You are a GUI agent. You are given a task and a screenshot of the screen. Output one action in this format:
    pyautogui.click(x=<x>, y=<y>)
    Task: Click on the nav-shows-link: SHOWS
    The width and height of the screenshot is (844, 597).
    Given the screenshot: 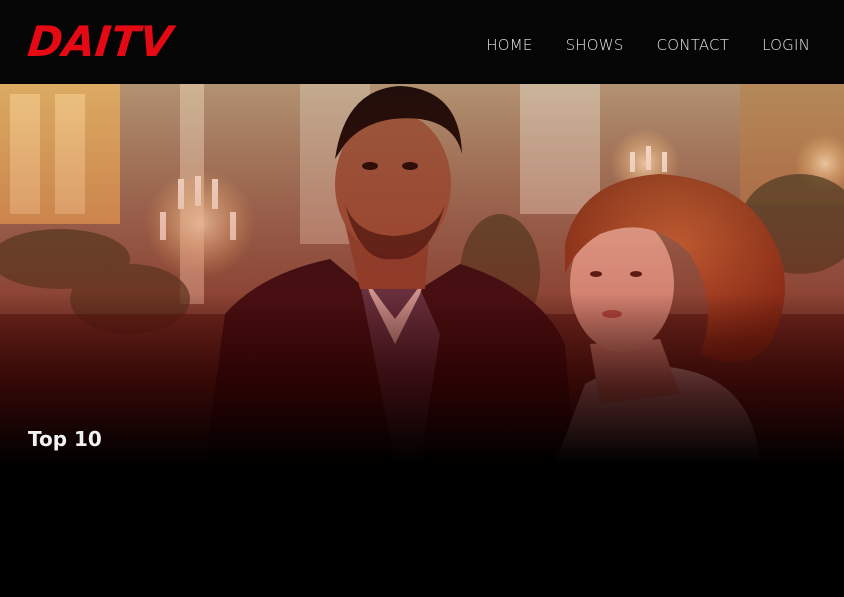 What is the action you would take?
    pyautogui.click(x=595, y=45)
    